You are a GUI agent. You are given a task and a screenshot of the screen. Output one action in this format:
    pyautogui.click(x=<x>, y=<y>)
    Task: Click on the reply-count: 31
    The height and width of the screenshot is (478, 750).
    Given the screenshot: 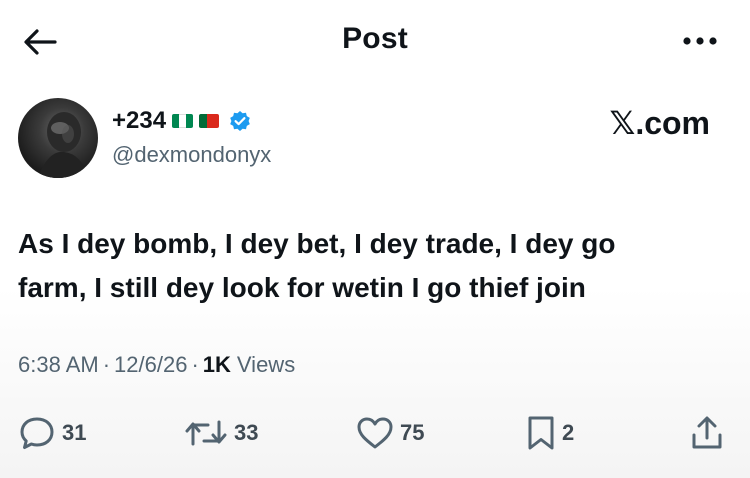 What is the action you would take?
    pyautogui.click(x=74, y=432)
    